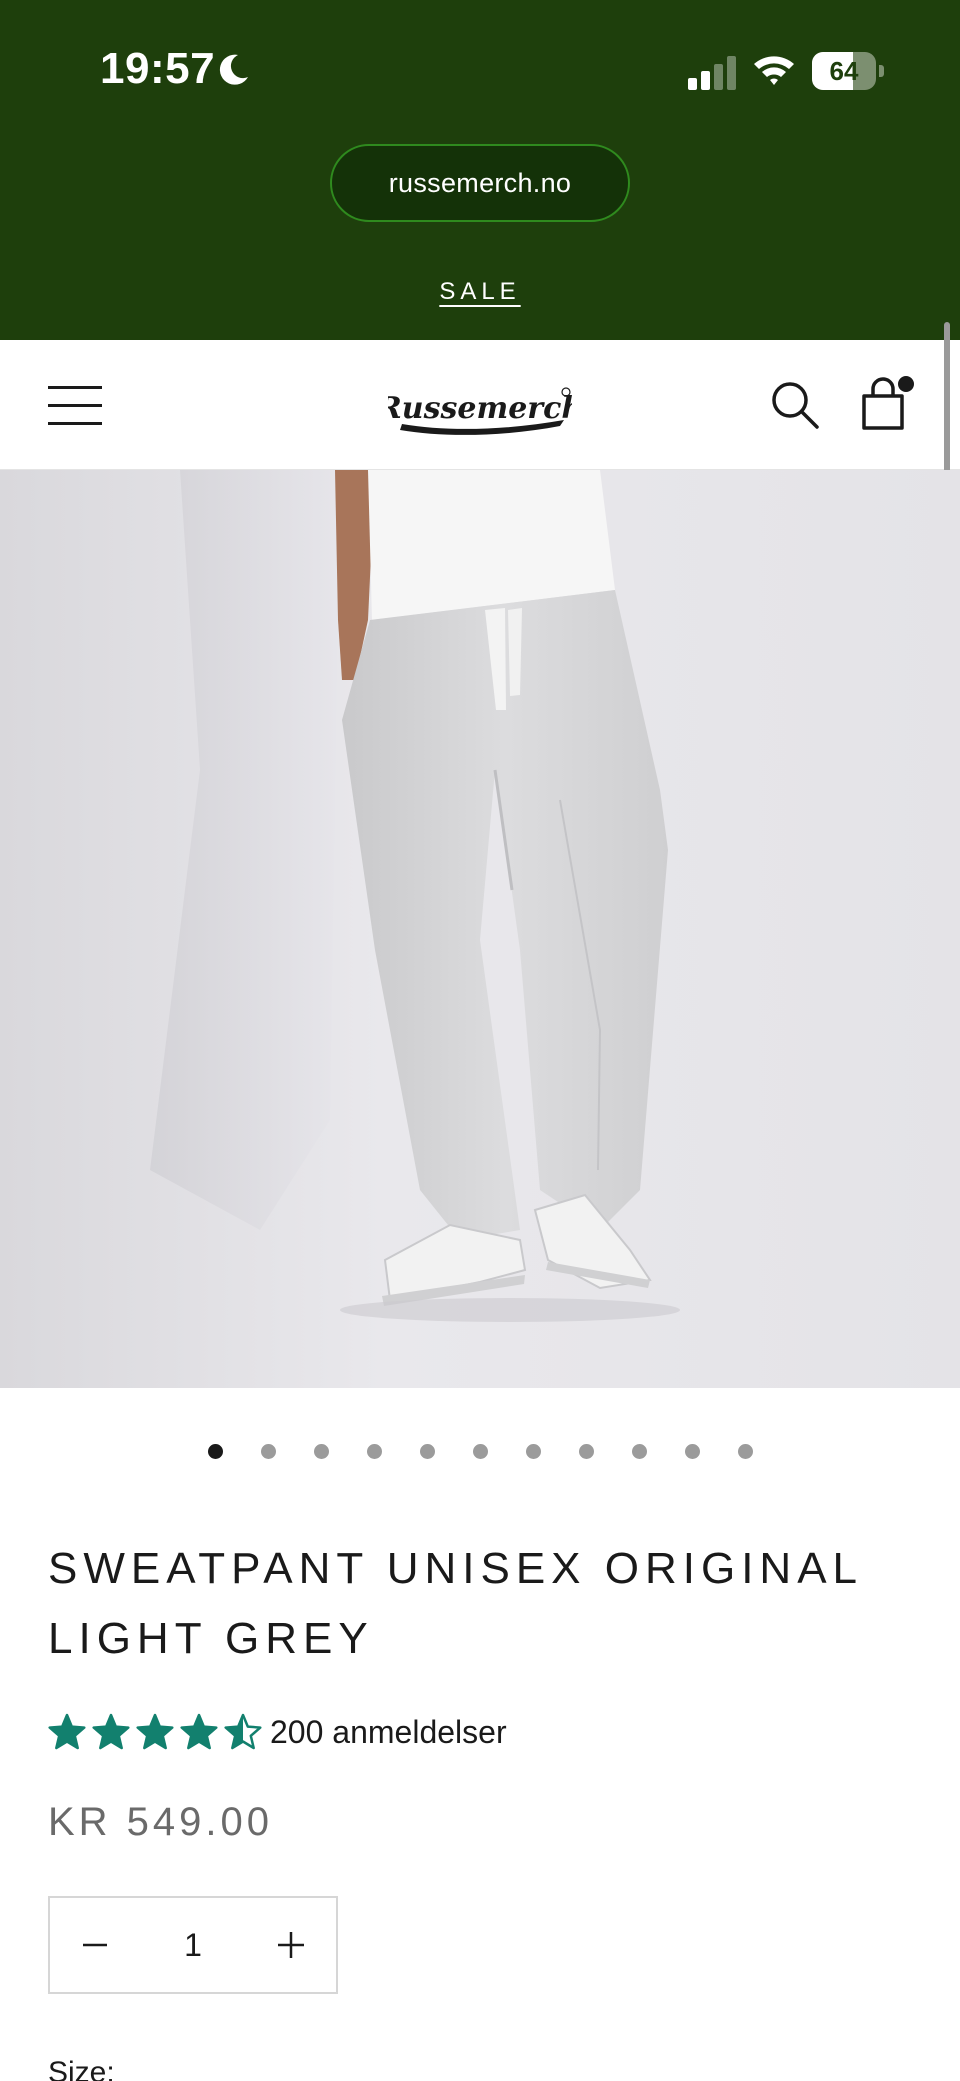  Describe the element at coordinates (886, 404) in the screenshot. I see `cart-icon` at that location.